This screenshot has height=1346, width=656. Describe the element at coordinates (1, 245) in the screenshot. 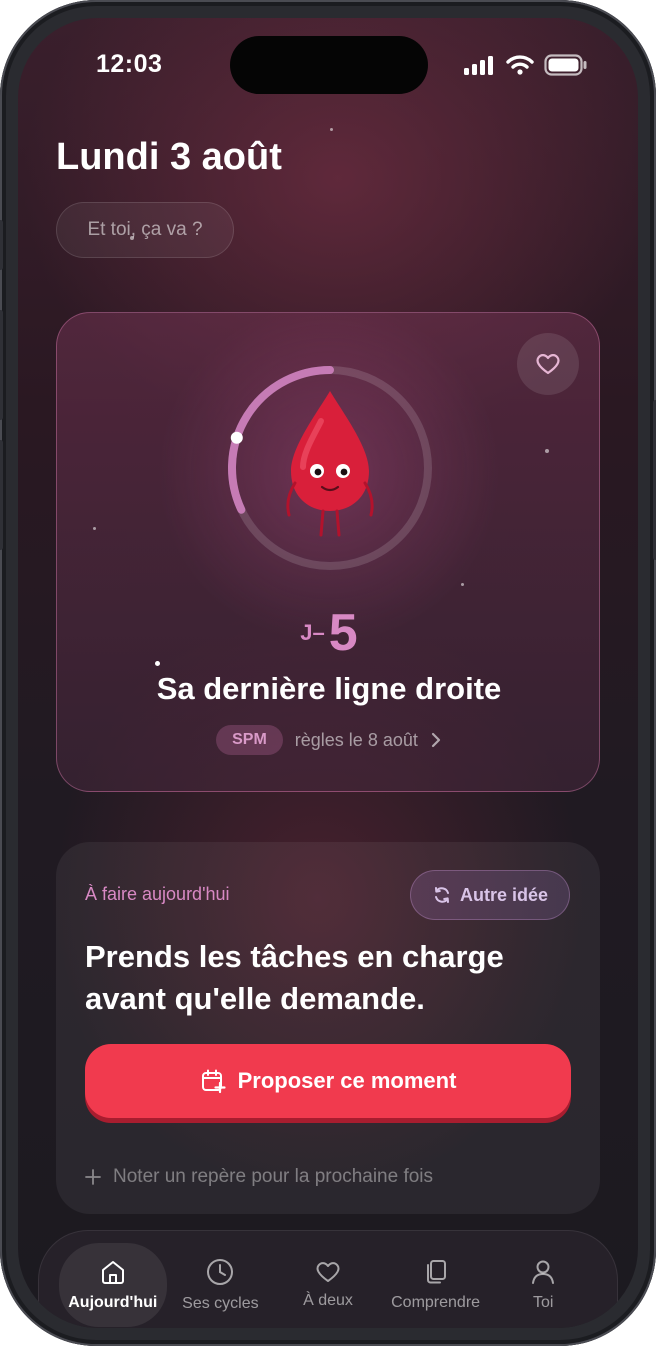

I see `silent-switch` at that location.